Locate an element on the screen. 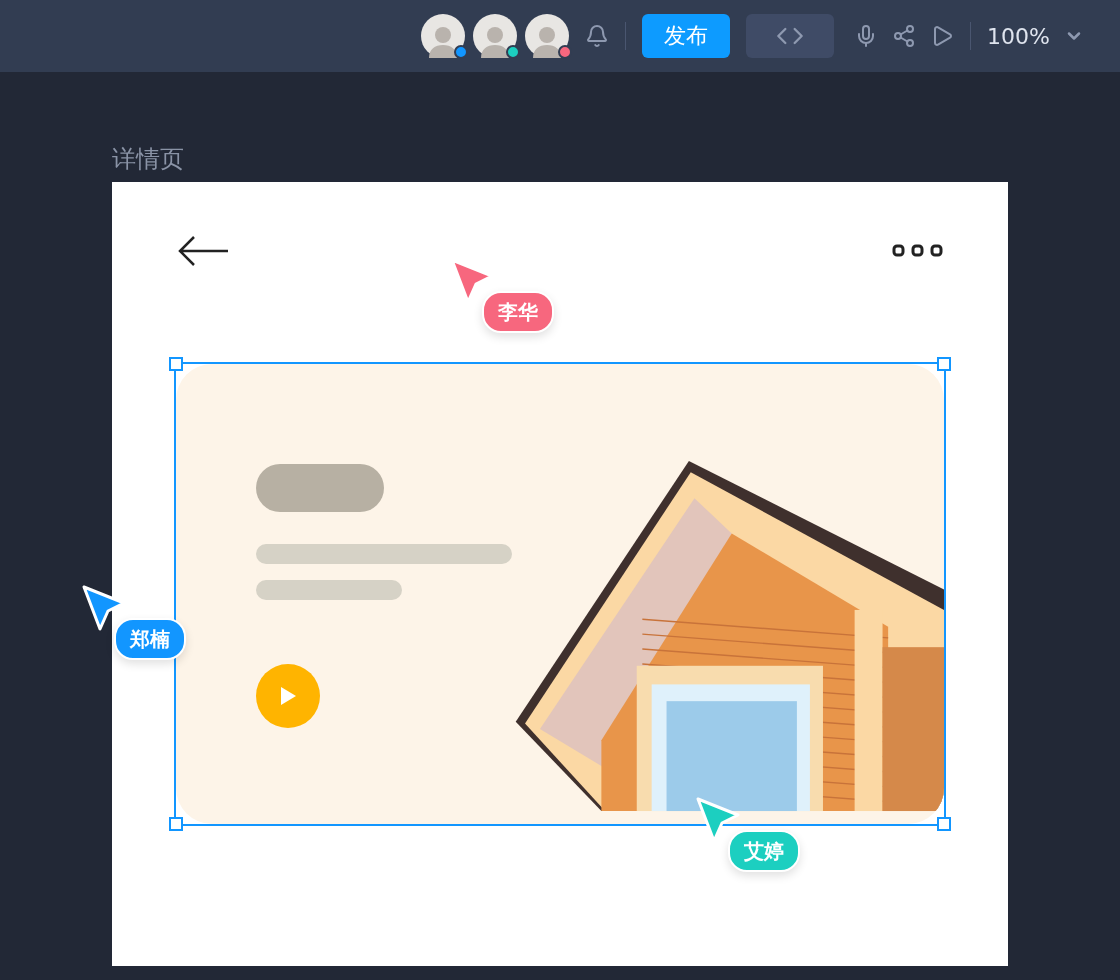 The width and height of the screenshot is (1120, 980). page-title: 详情页 is located at coordinates (148, 159).